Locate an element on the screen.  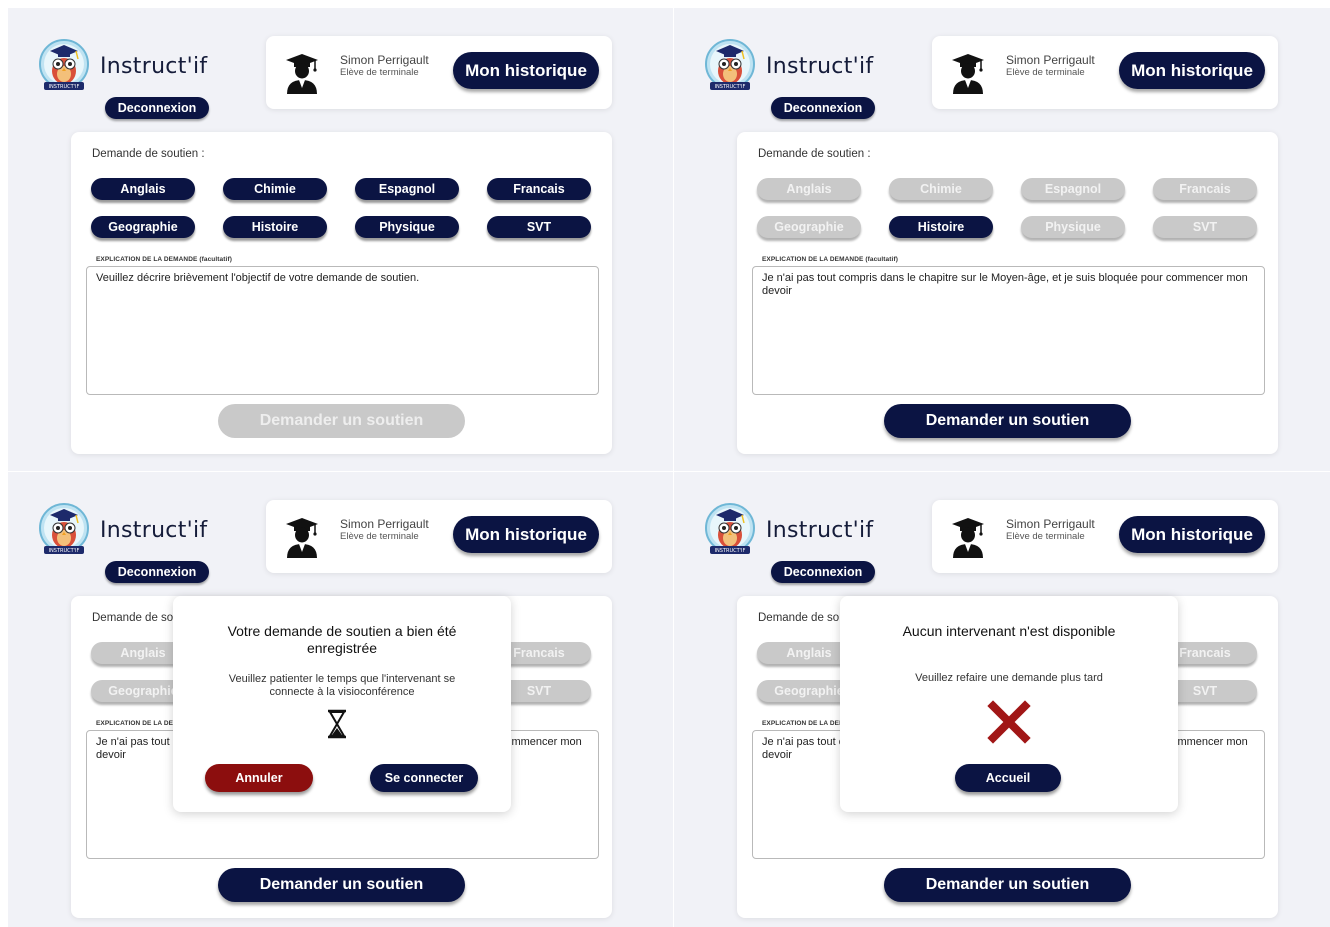
cross-icon is located at coordinates (1009, 724).